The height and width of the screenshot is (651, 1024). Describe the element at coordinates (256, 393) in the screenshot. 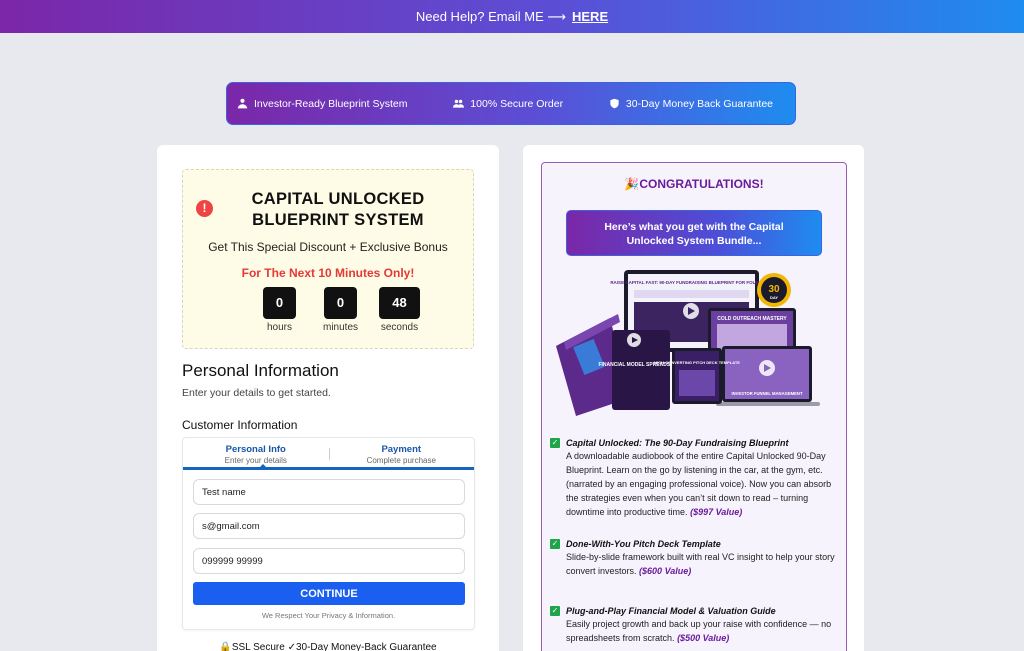

I see `personal-info-subtitle: Enter your details to get started.` at that location.